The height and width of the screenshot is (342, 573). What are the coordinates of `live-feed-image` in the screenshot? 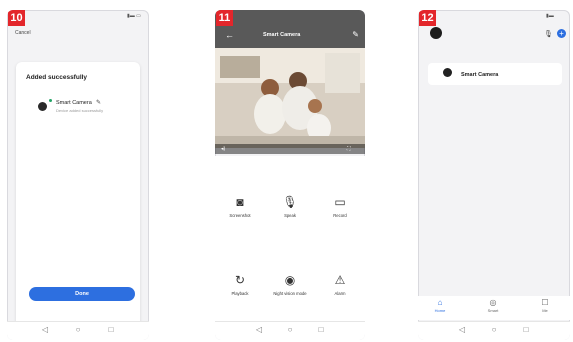 It's located at (290, 98).